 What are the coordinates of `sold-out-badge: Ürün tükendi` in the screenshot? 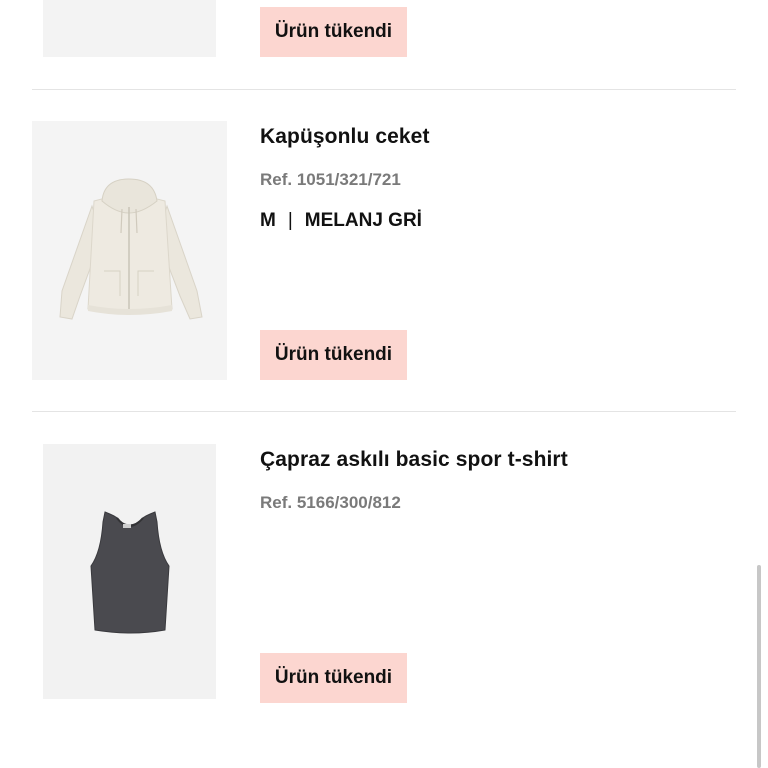 It's located at (333, 678).